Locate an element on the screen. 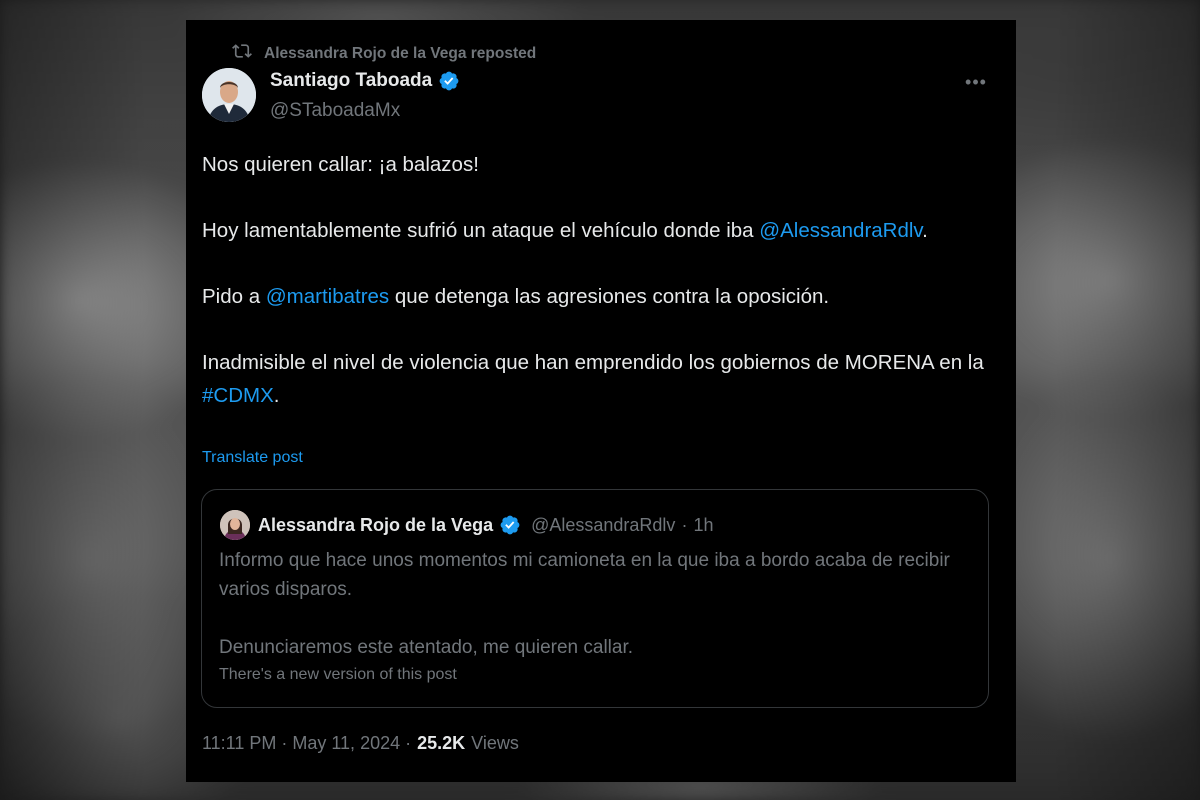 The image size is (1200, 800). more-options-button: ••• is located at coordinates (976, 82).